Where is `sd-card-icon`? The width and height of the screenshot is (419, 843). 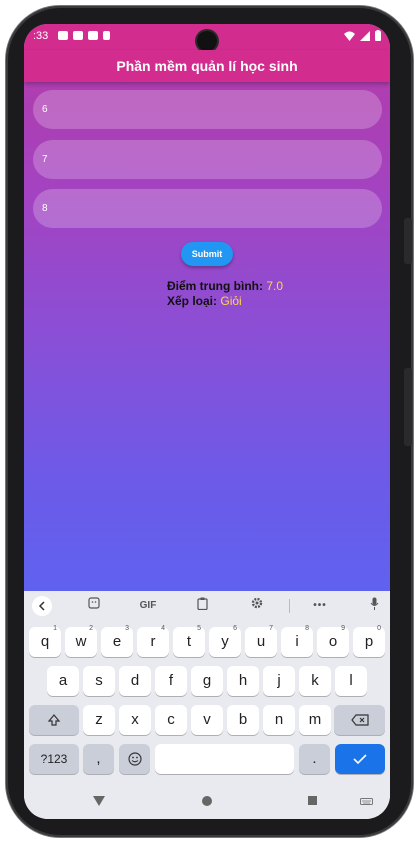 sd-card-icon is located at coordinates (106, 35).